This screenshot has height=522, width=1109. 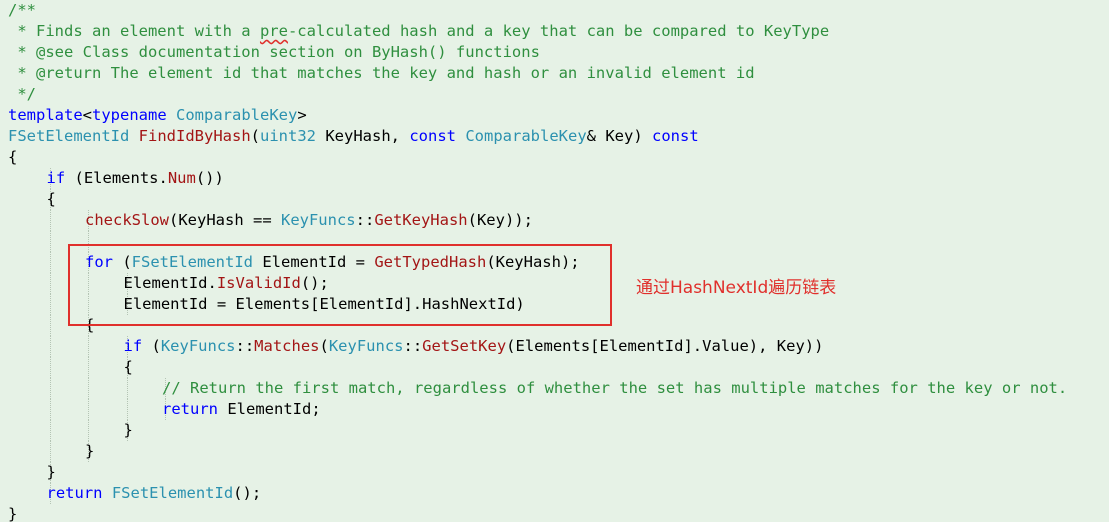 I want to click on code-line-content: if (Elements.Num()), so click(x=135, y=178).